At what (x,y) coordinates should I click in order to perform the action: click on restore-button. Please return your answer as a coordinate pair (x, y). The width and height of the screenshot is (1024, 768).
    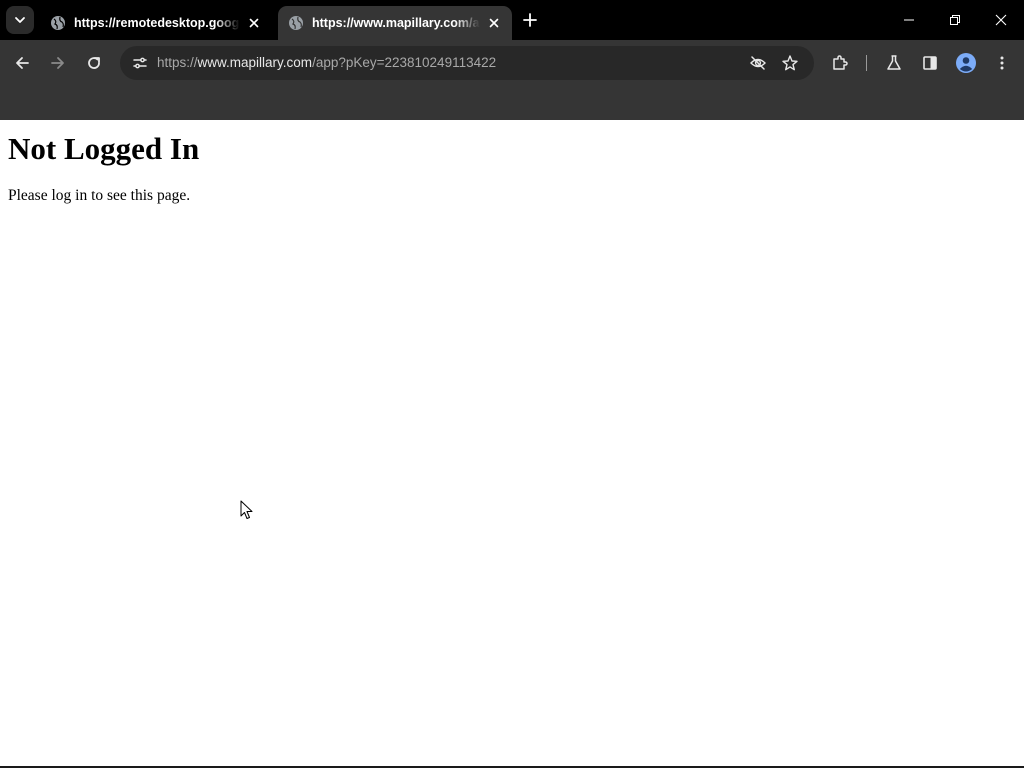
    Looking at the image, I should click on (955, 20).